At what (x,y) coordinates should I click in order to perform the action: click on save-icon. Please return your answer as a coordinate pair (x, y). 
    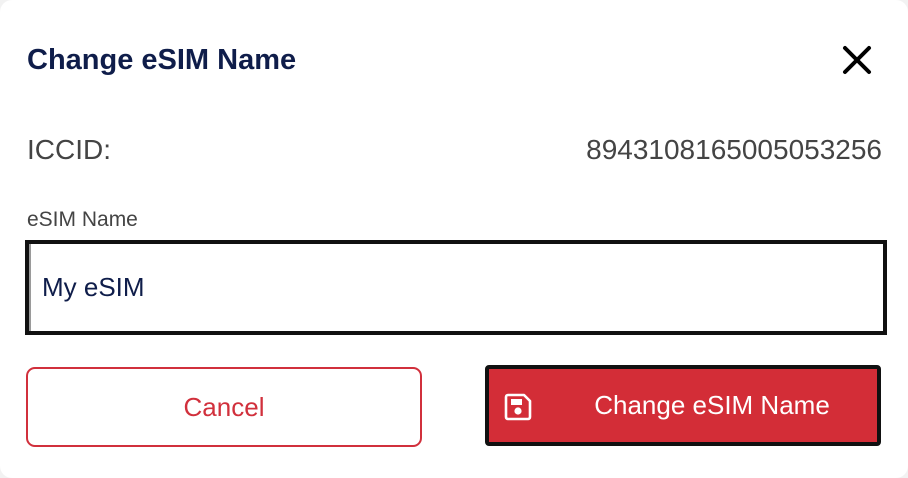
    Looking at the image, I should click on (518, 407).